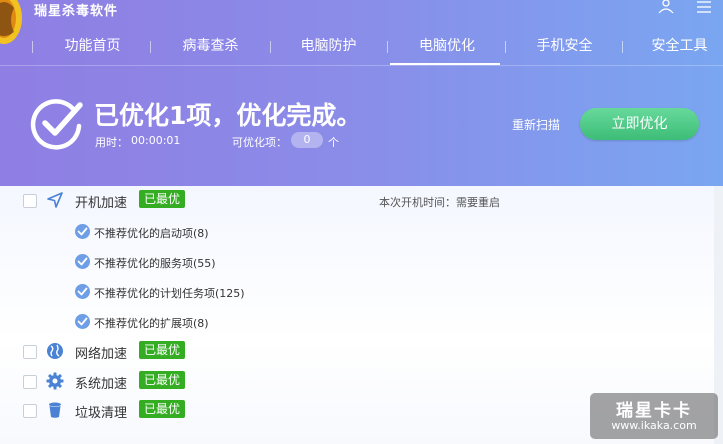  I want to click on junk-cleanup-label: 垃圾清理, so click(101, 413).